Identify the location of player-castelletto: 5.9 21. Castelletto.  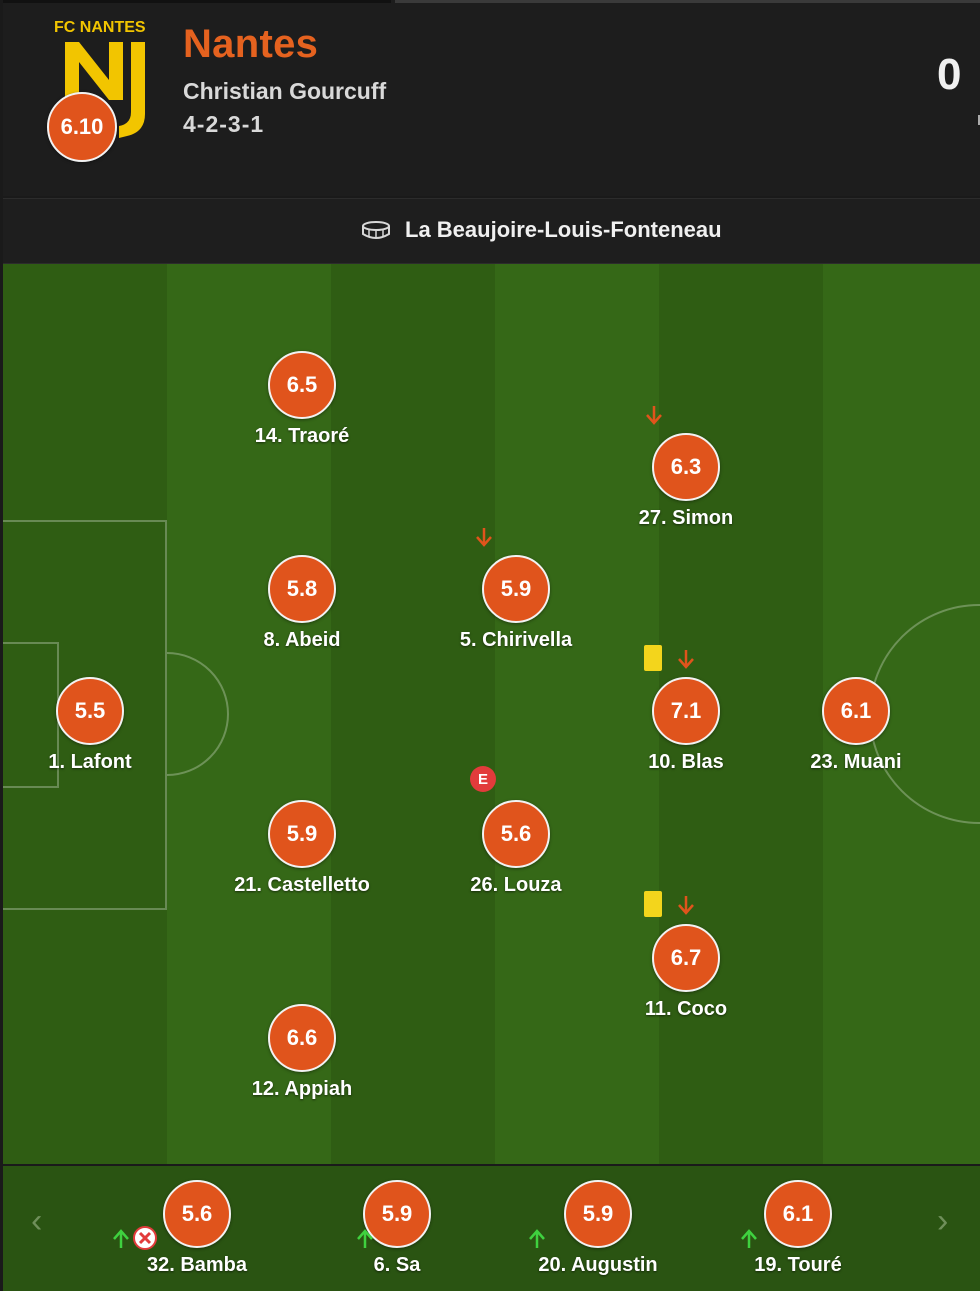
(302, 850).